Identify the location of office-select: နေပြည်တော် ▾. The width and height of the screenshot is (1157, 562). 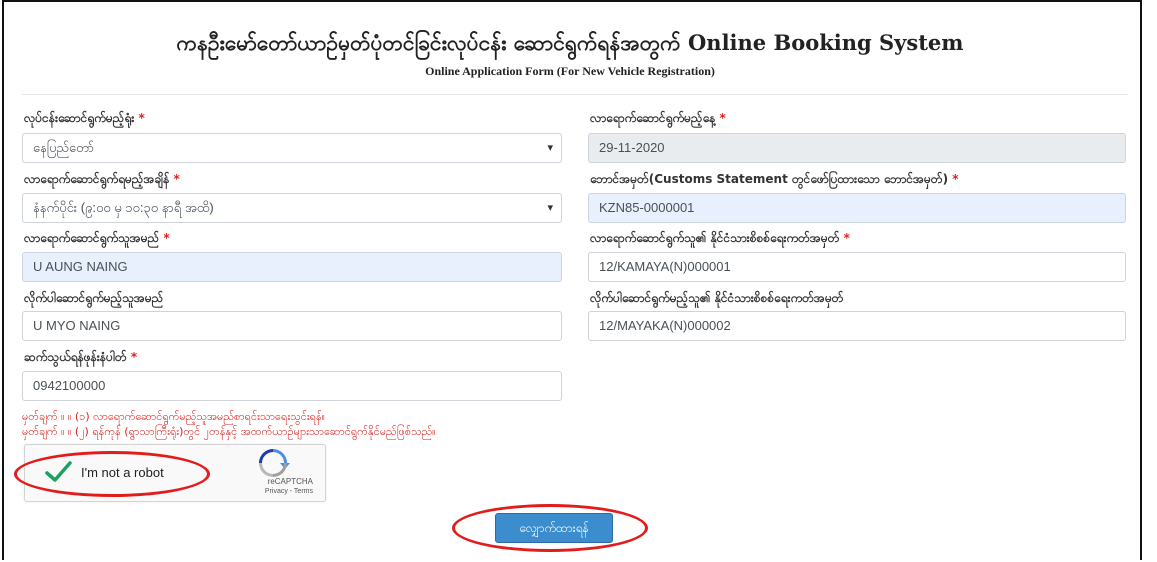
(292, 148).